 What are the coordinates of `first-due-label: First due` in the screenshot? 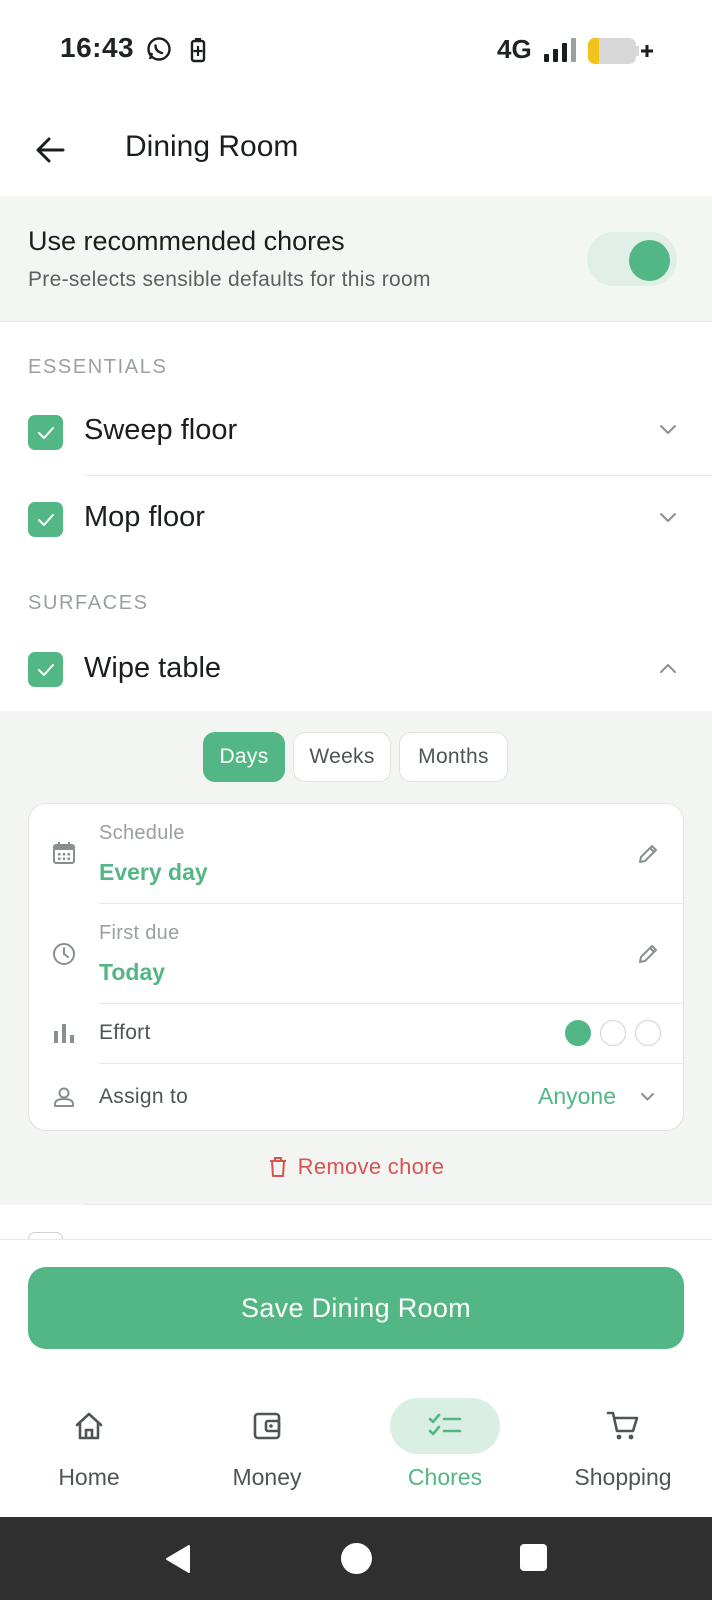 It's located at (139, 933).